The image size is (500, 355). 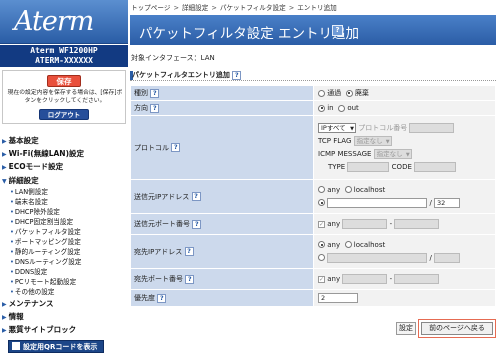 I want to click on set-button: 設定, so click(x=406, y=328).